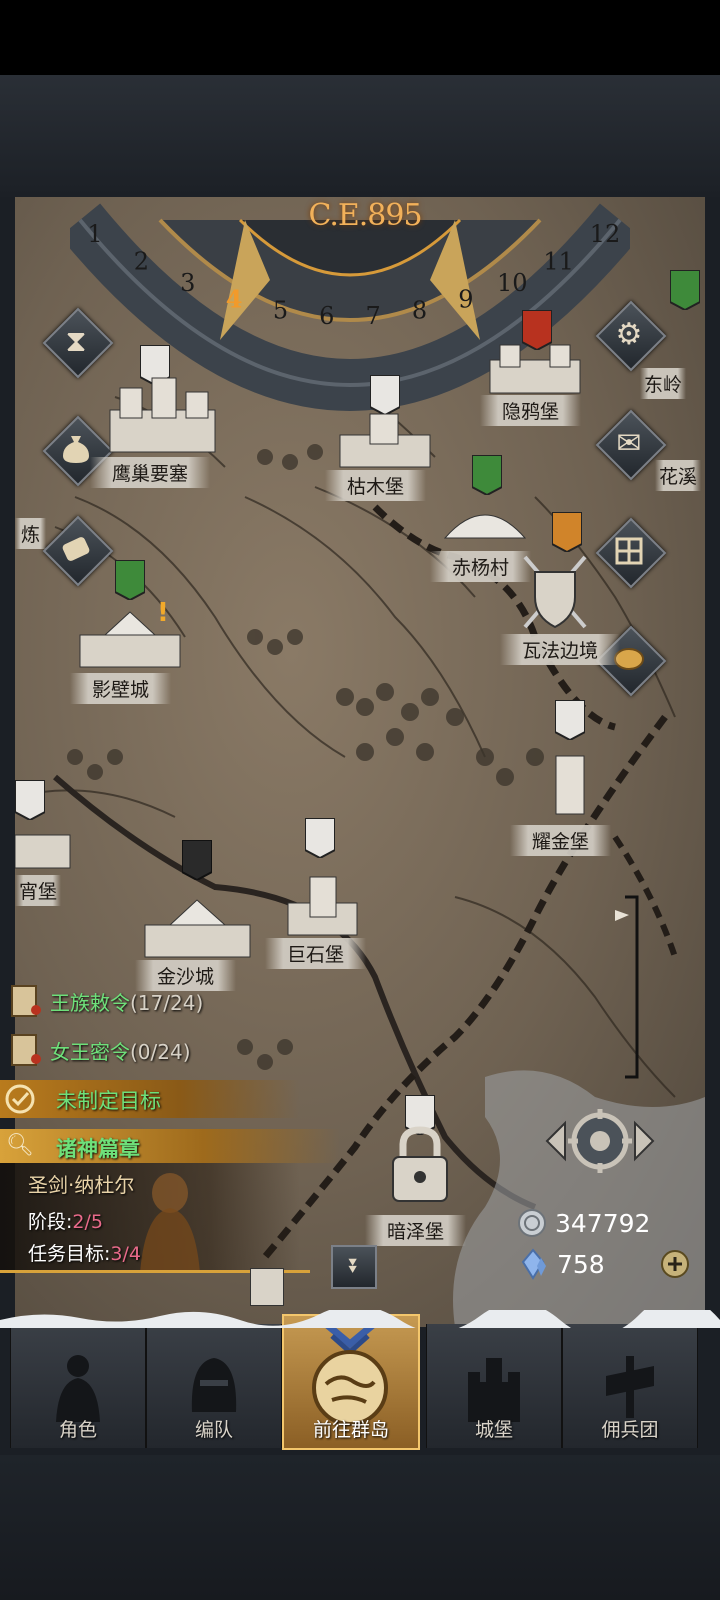 The width and height of the screenshot is (720, 1600). I want to click on task-progress: 任务目标:3/4, so click(84, 1254).